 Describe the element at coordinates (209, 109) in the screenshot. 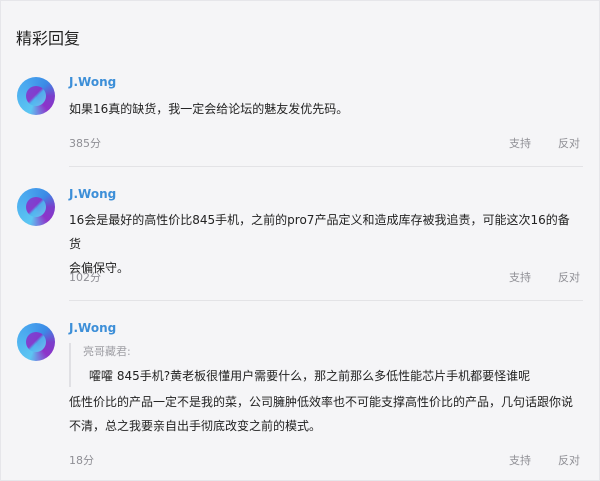

I see `reply-content: 如果16真的缺货，我一定会给论坛的魅友发优先码。` at that location.